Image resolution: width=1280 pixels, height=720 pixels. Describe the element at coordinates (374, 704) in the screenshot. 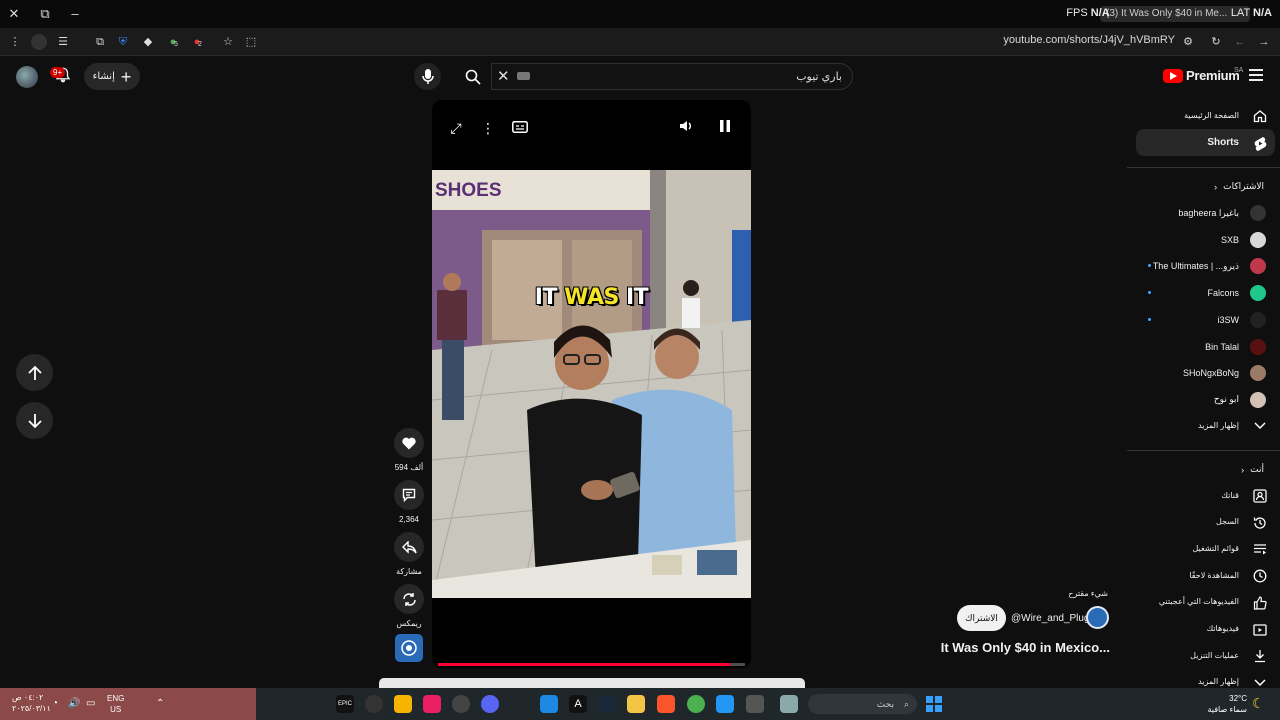

I see `app-icon-dark` at that location.